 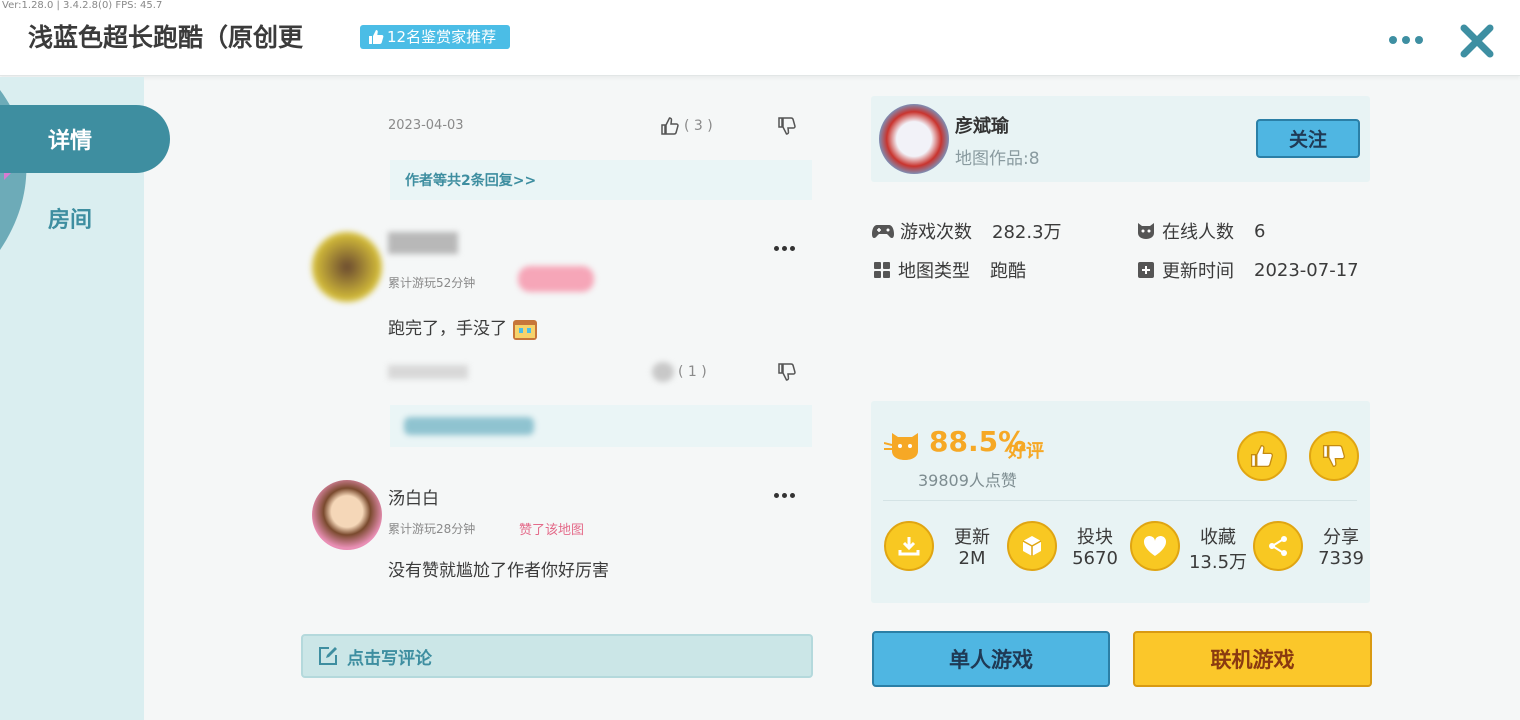 What do you see at coordinates (991, 659) in the screenshot?
I see `single-player-button: 单人游戏` at bounding box center [991, 659].